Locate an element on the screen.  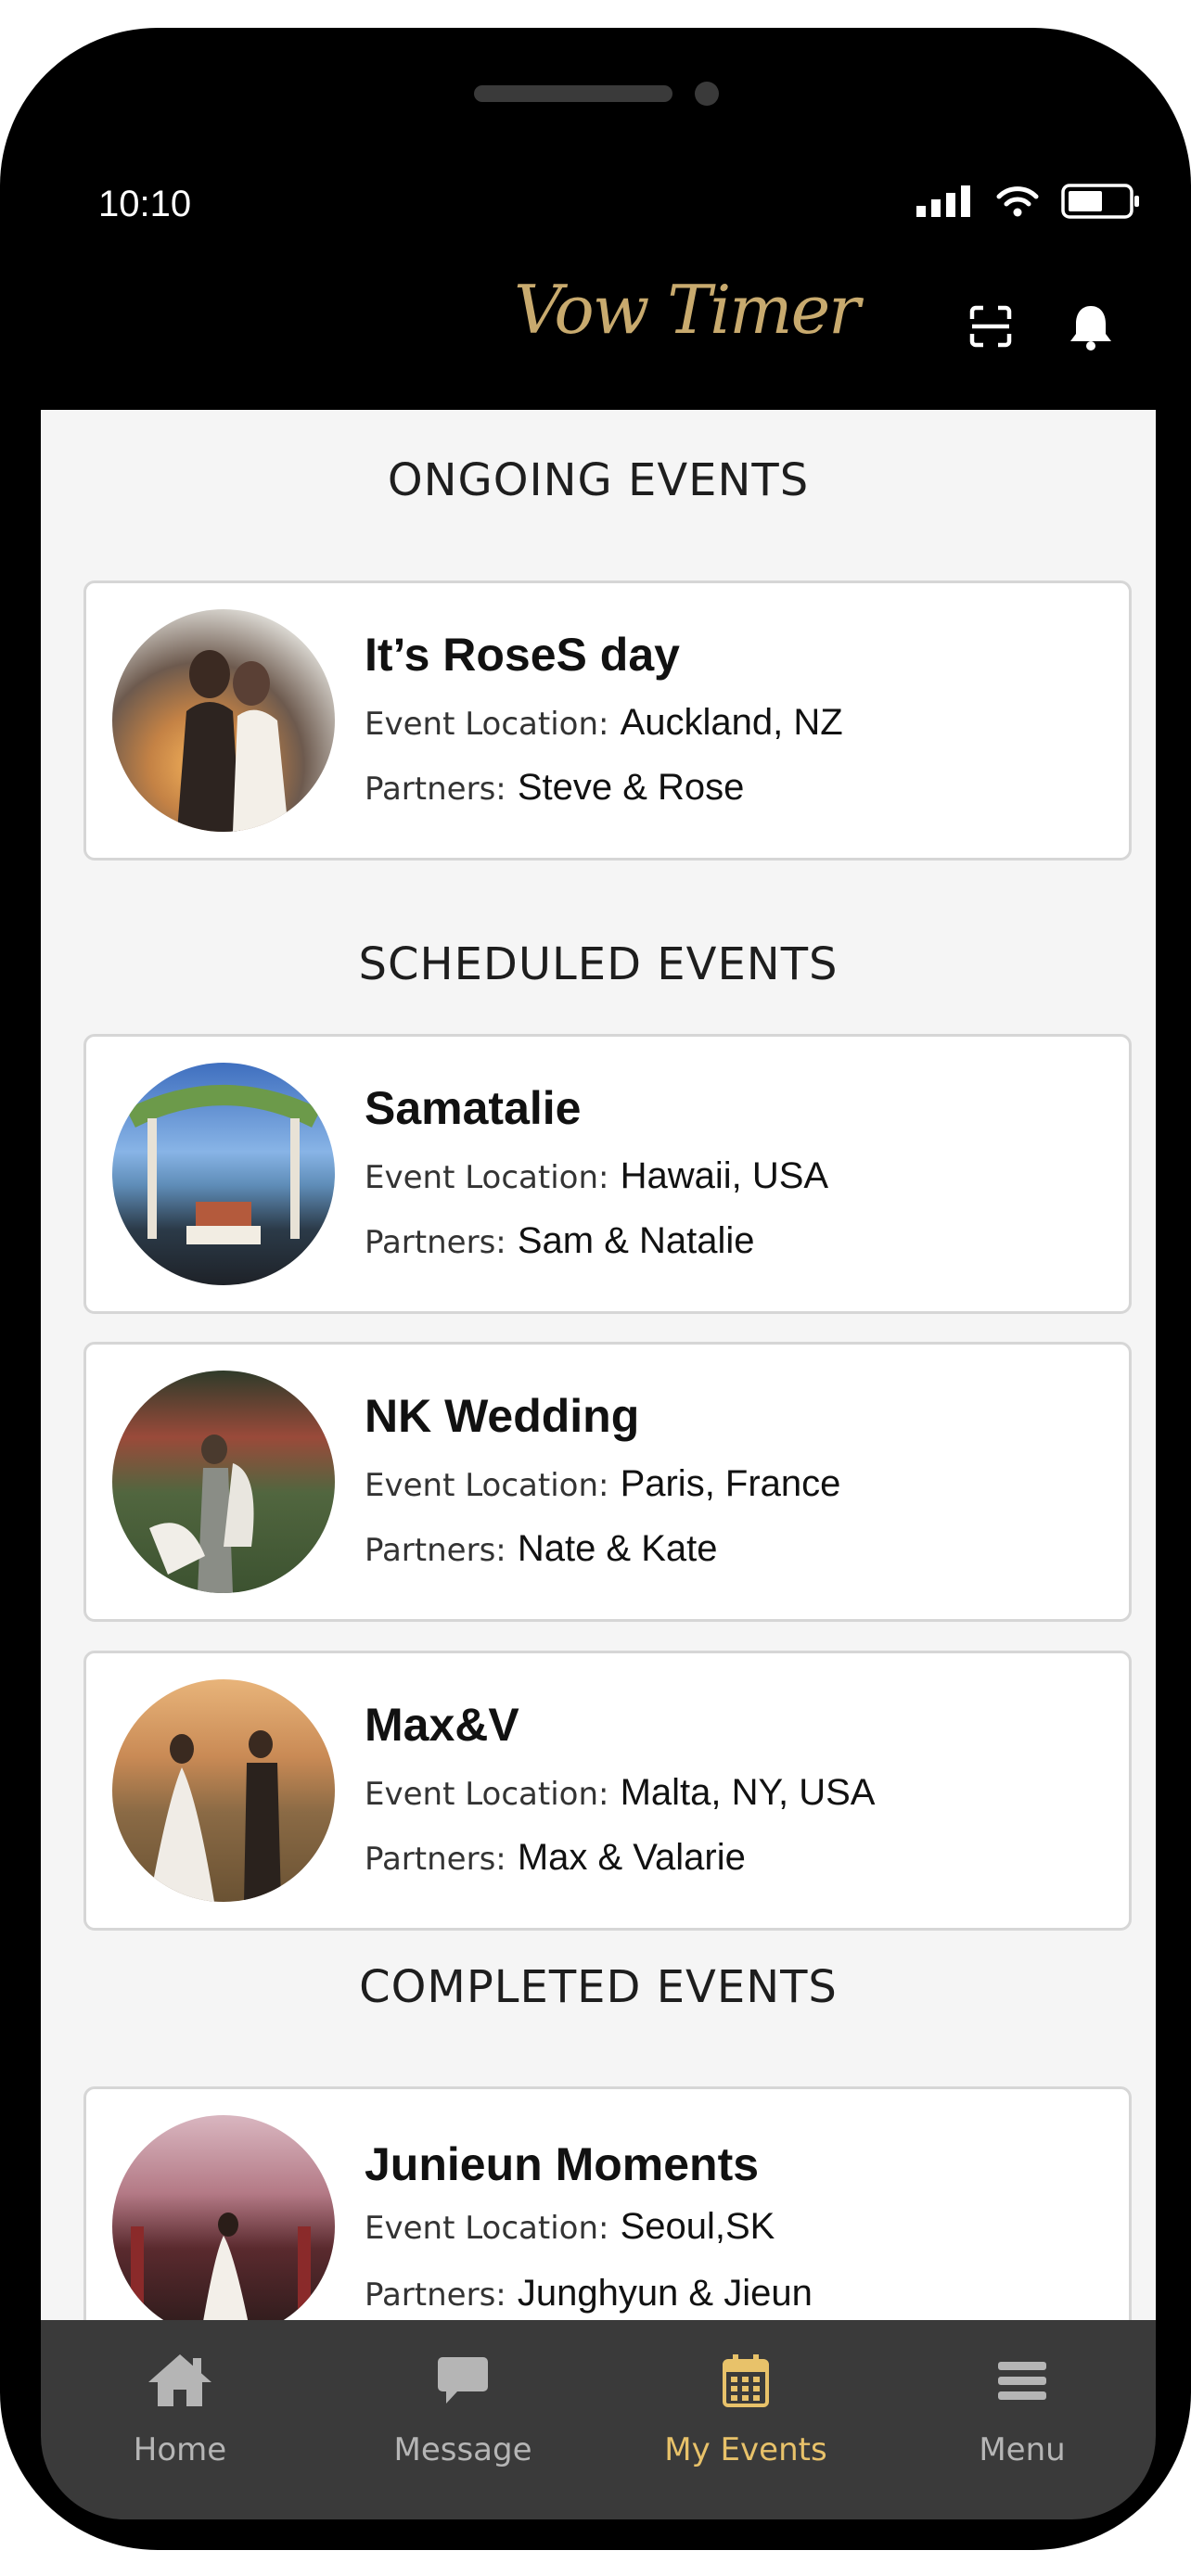
partners-value: Nate & Kate is located at coordinates (617, 1548).